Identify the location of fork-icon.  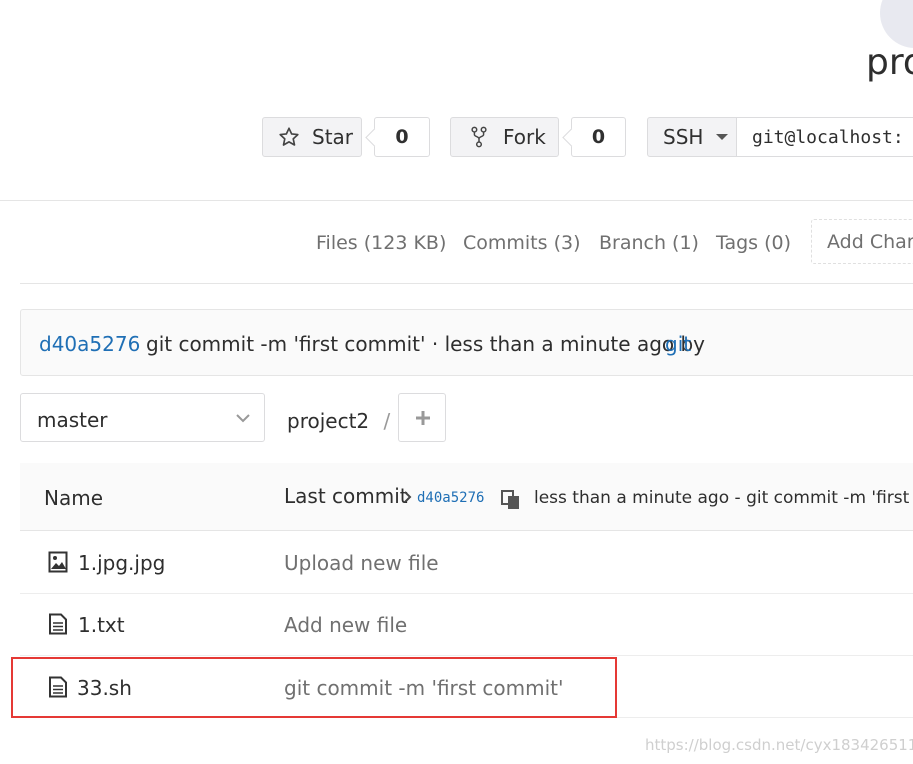
(479, 137).